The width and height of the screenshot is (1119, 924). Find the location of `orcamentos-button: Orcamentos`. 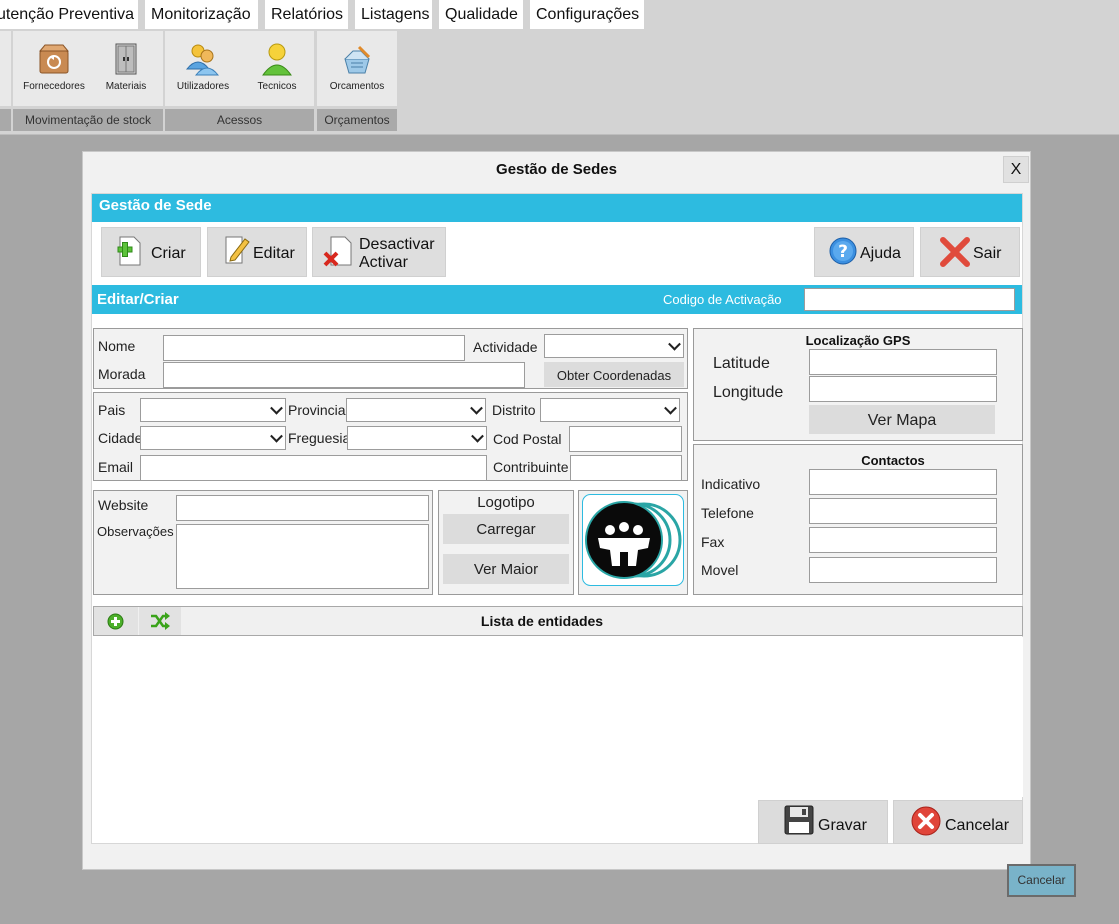

orcamentos-button: Orcamentos is located at coordinates (357, 69).